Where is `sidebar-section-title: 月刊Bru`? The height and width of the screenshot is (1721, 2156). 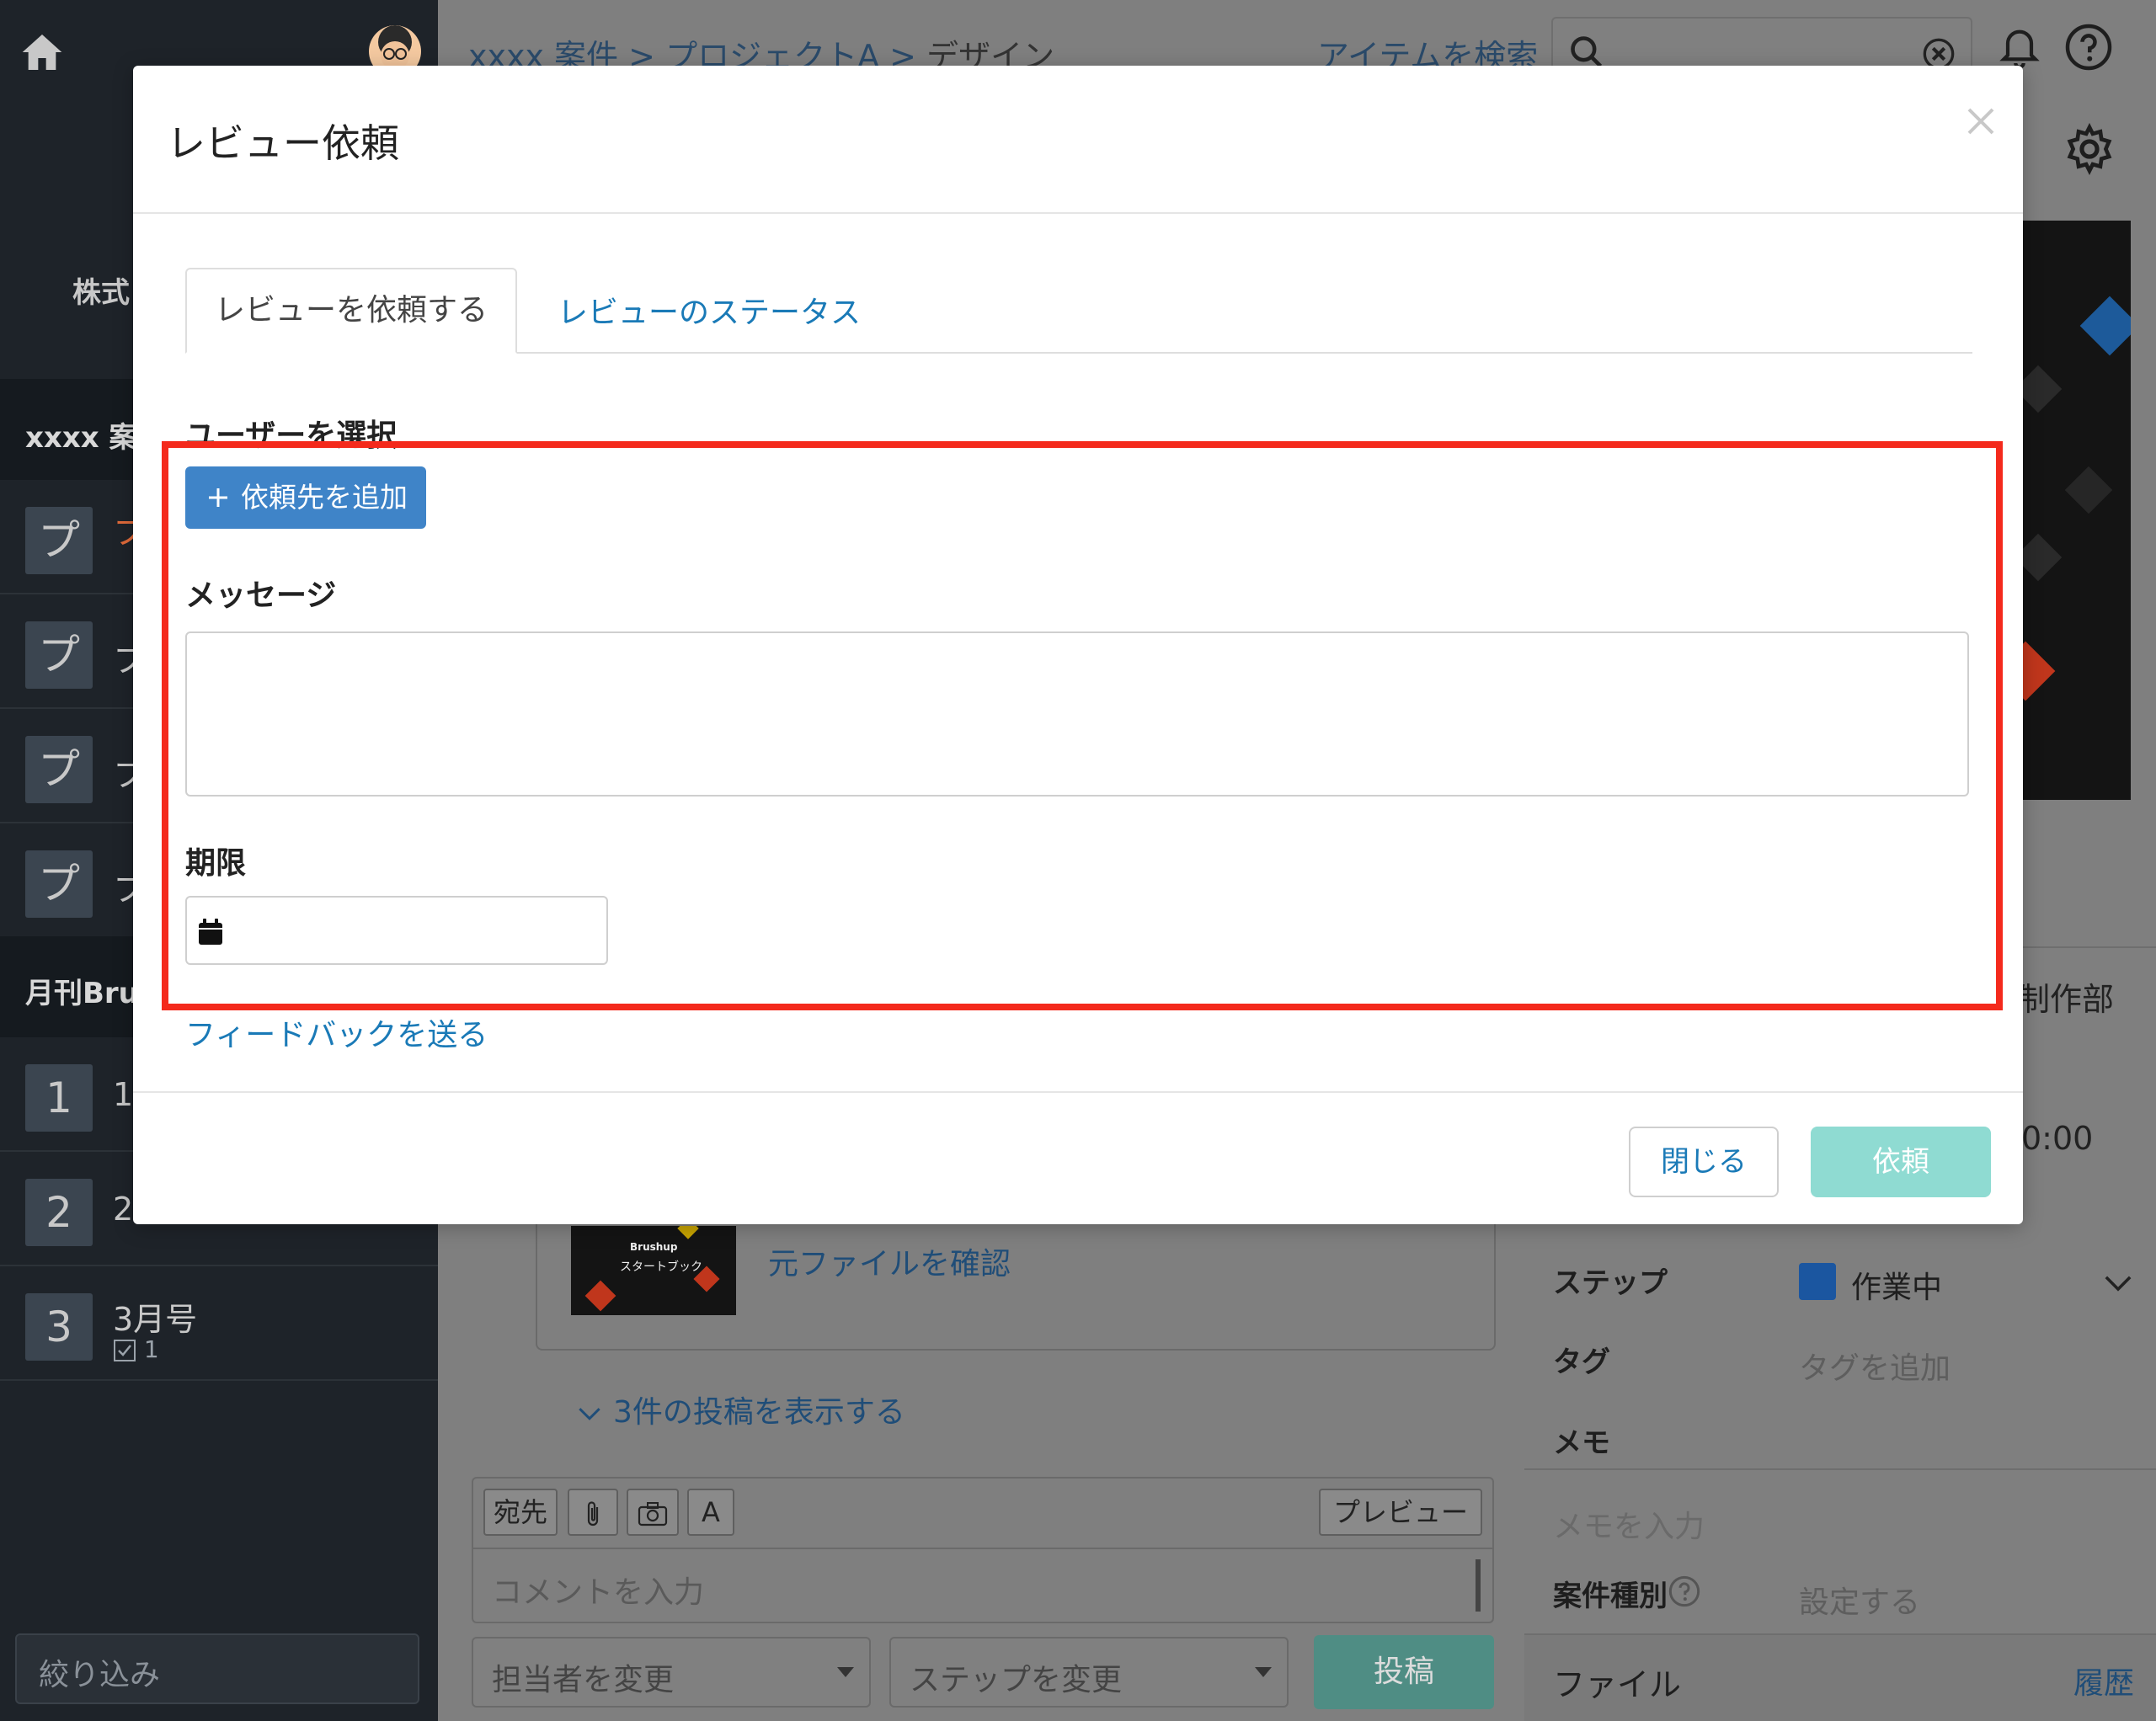 sidebar-section-title: 月刊Bru is located at coordinates (82, 993).